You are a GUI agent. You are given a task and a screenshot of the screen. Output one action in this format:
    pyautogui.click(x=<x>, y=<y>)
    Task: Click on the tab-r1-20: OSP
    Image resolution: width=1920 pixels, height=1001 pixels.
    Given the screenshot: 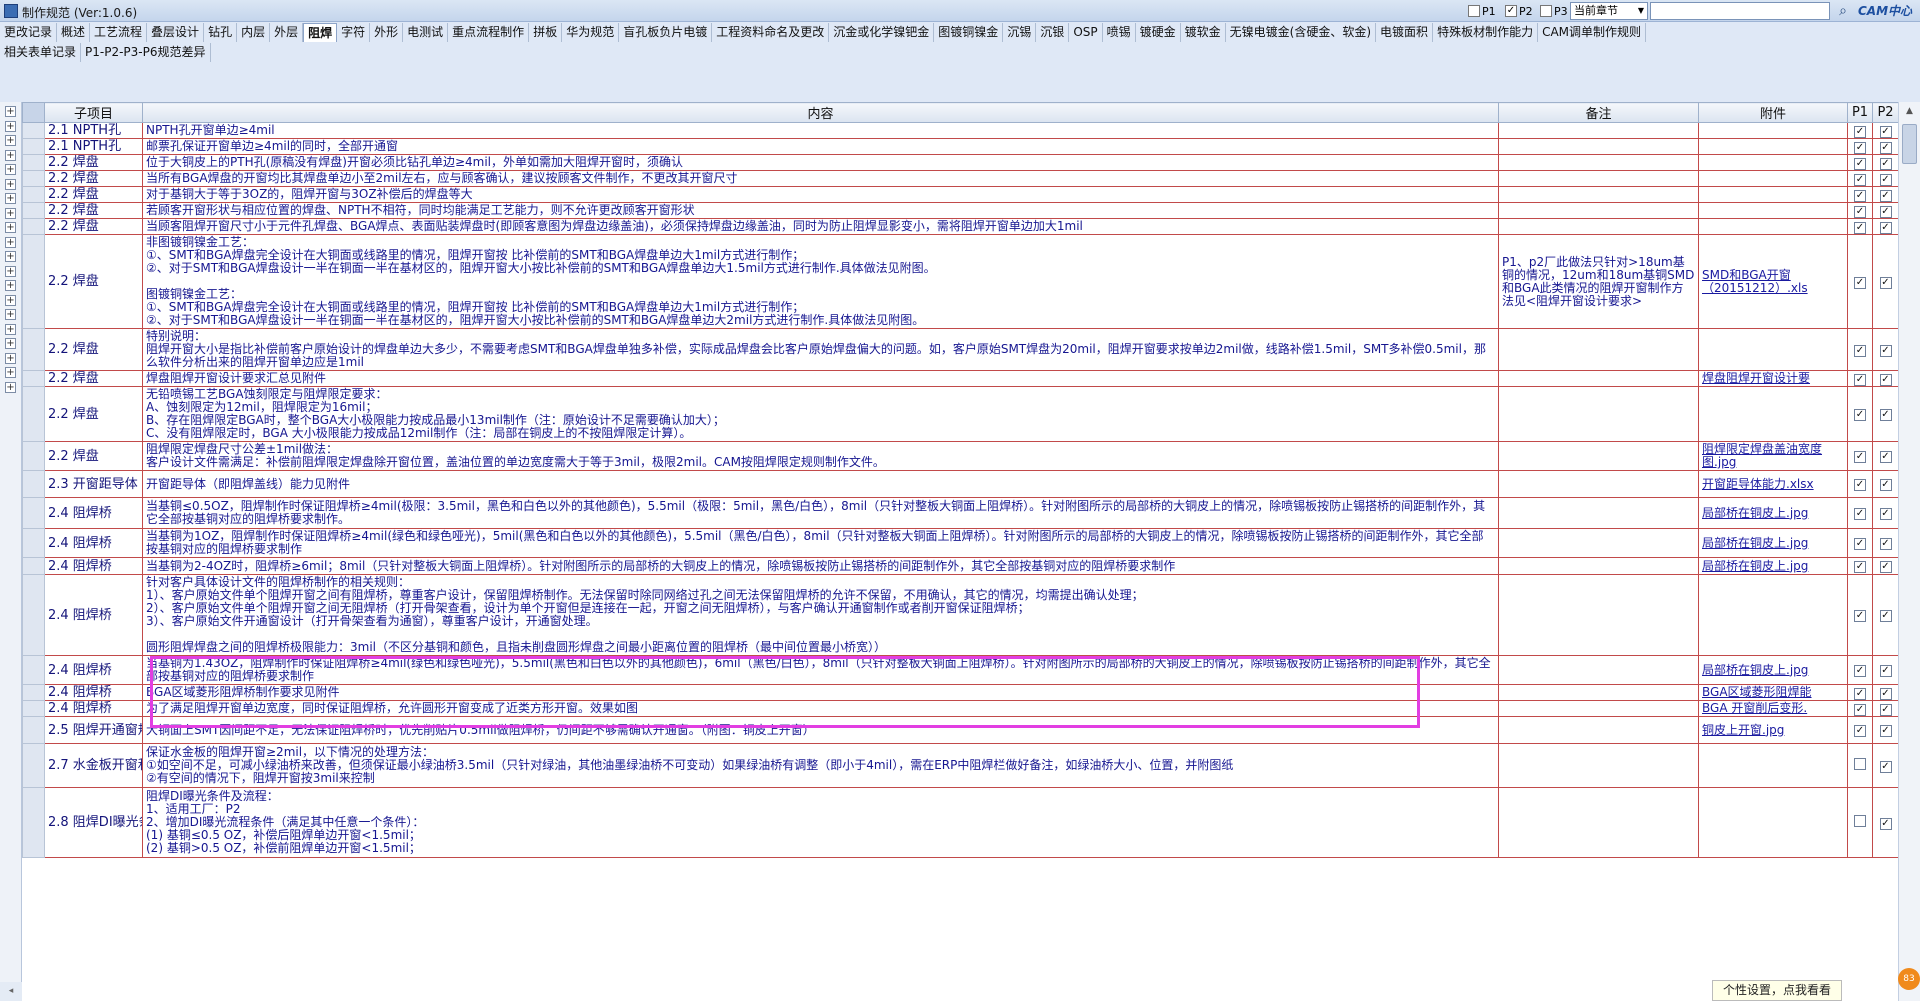 What is the action you would take?
    pyautogui.click(x=1086, y=32)
    